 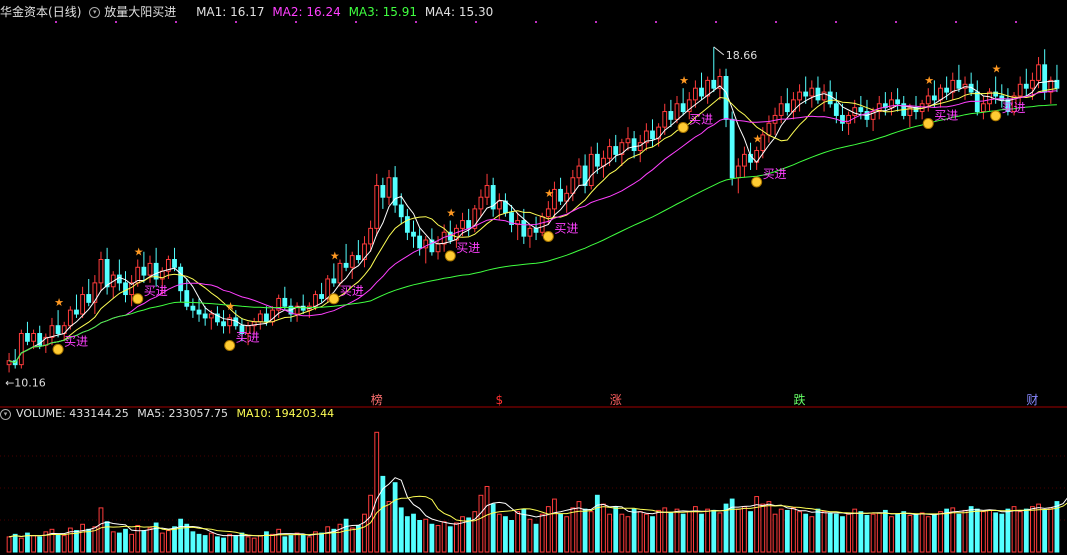 What do you see at coordinates (742, 55) in the screenshot?
I see `max-price-label: 18.66` at bounding box center [742, 55].